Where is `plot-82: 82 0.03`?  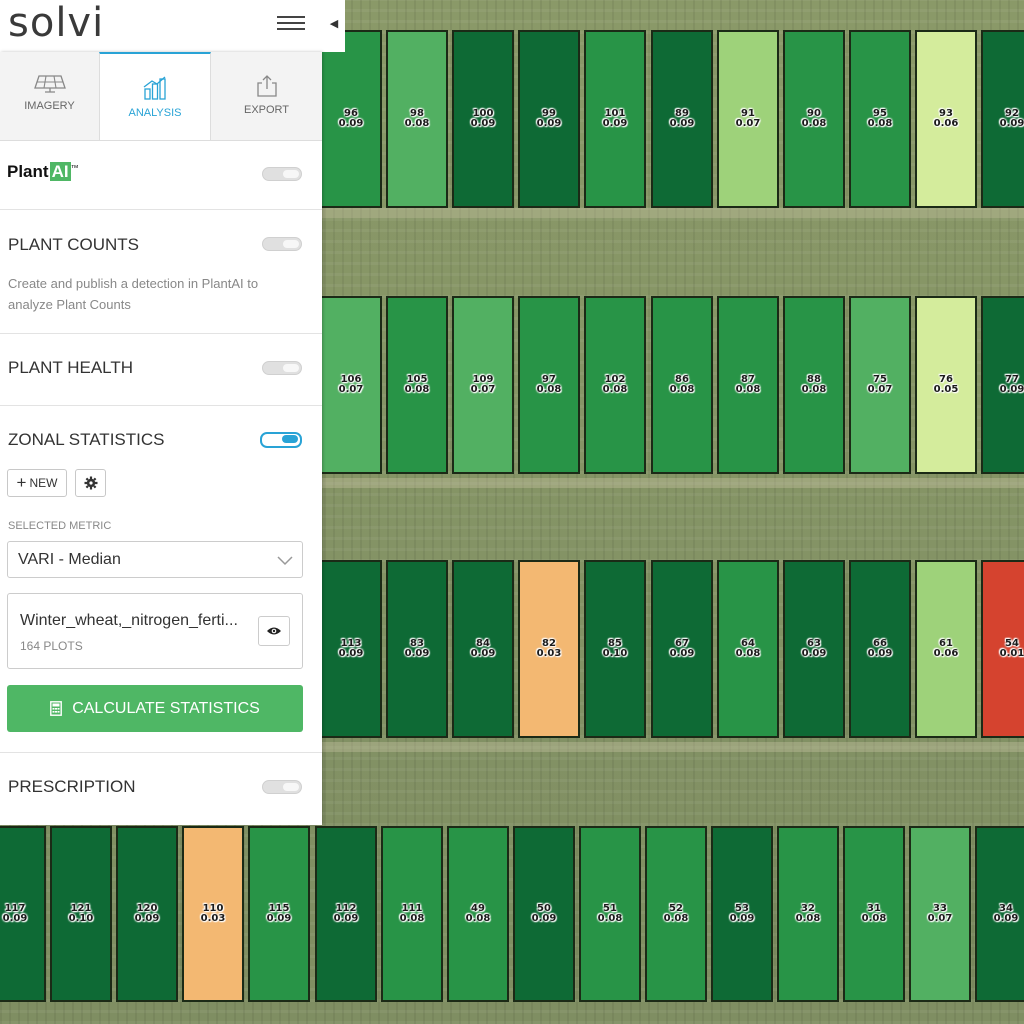
plot-82: 82 0.03 is located at coordinates (549, 649).